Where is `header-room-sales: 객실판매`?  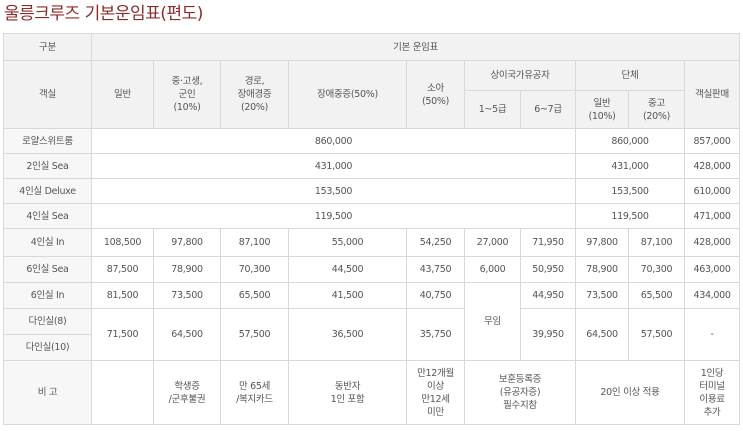
header-room-sales: 객실판매 is located at coordinates (712, 94).